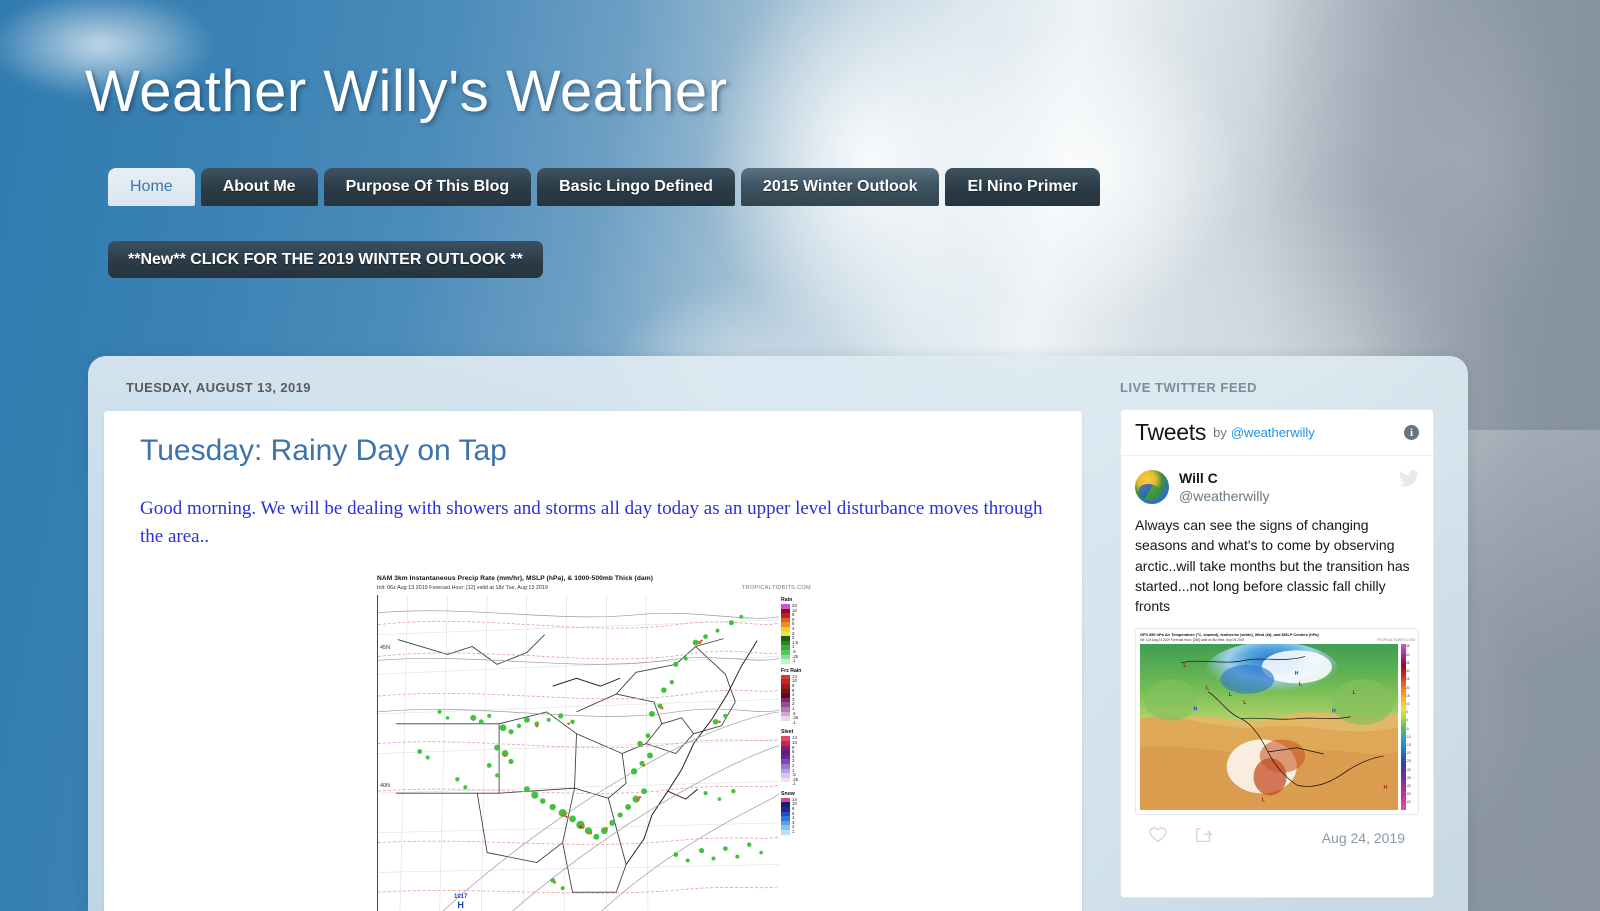 This screenshot has width=1600, height=911. I want to click on twitter-widget-by-label: by, so click(1220, 432).